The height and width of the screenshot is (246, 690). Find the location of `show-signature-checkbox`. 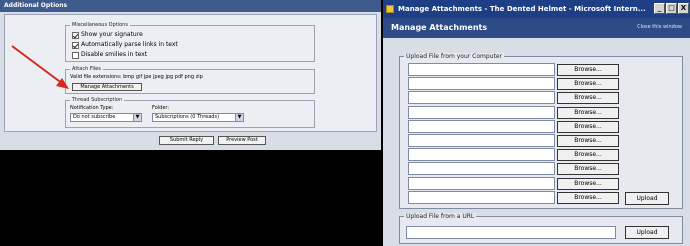

show-signature-checkbox is located at coordinates (75, 35).